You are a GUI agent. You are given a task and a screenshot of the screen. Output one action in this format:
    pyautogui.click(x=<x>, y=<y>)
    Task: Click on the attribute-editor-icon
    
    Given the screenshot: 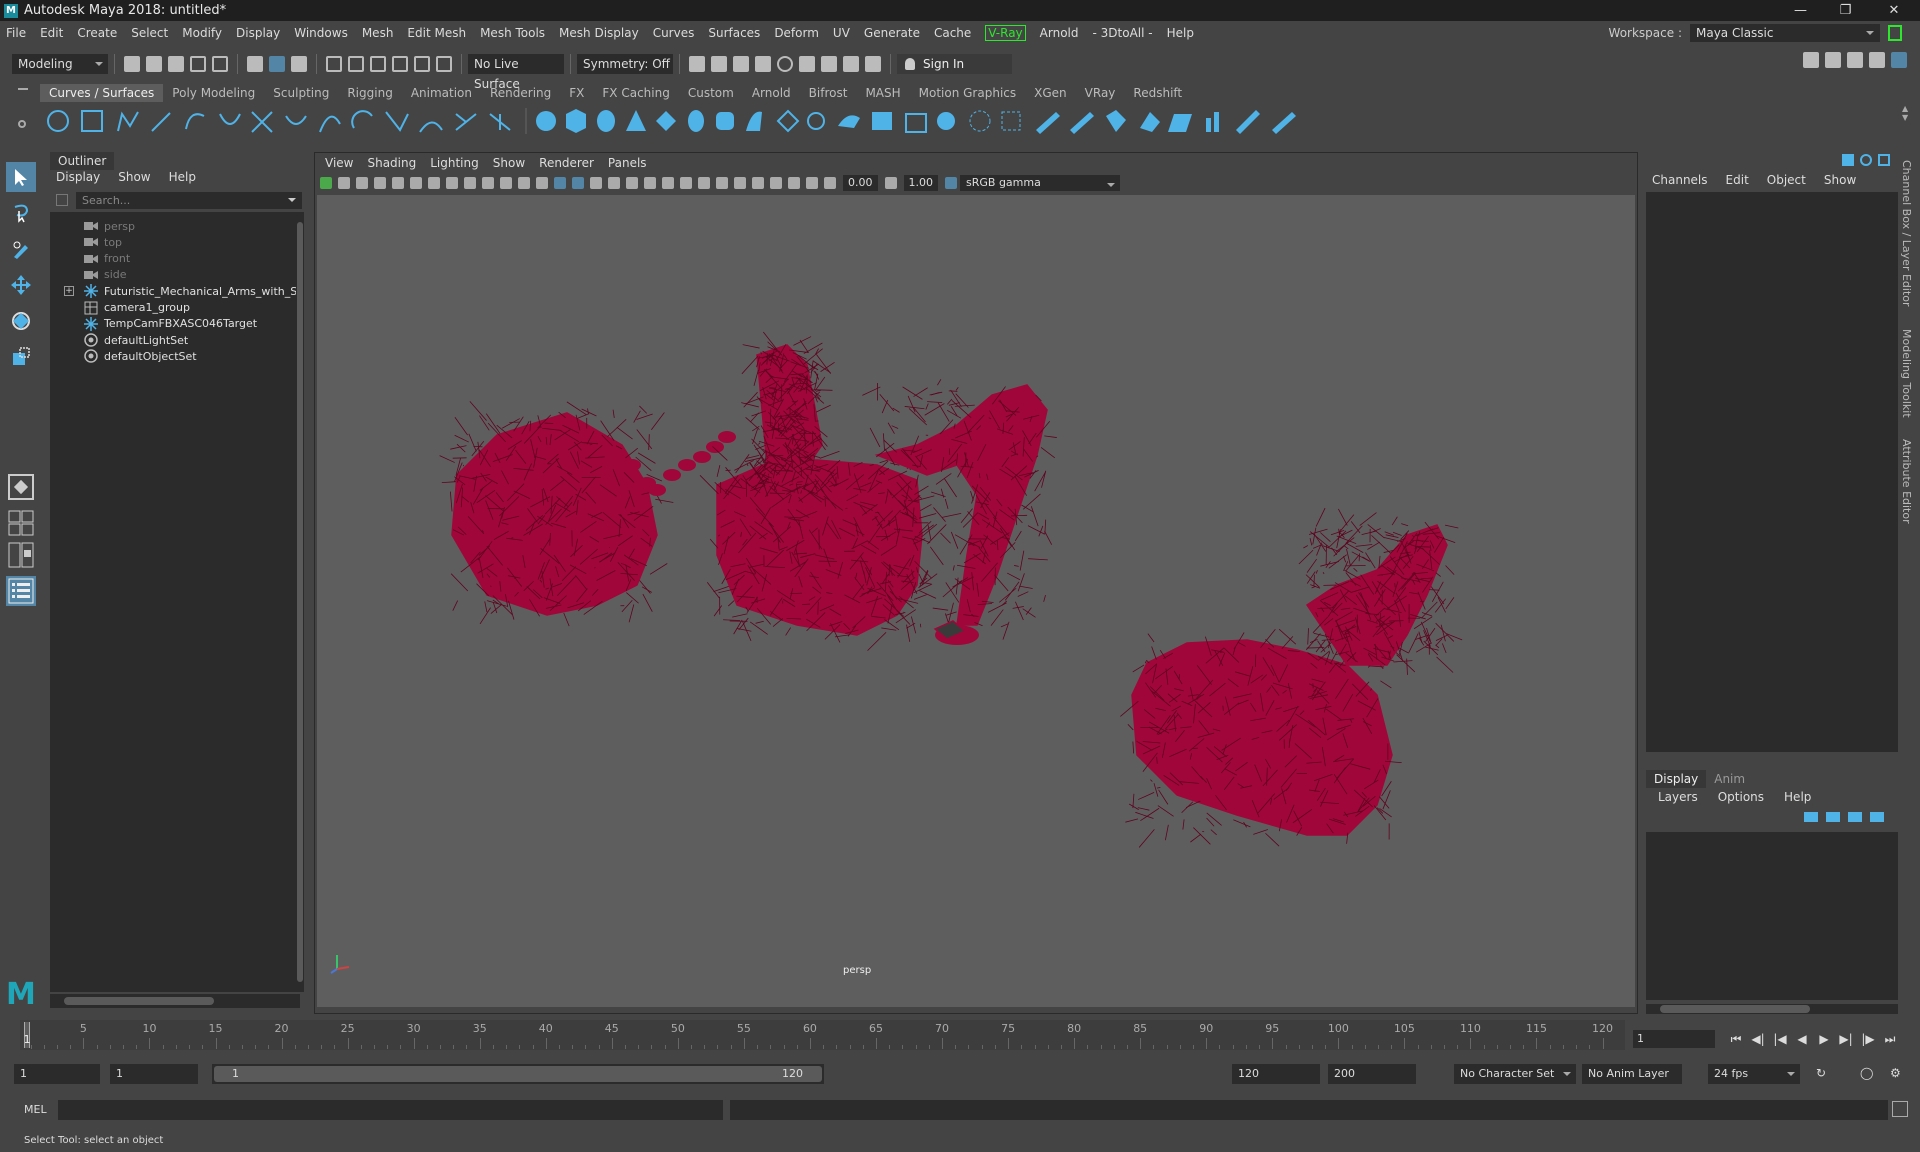 What is the action you would take?
    pyautogui.click(x=1855, y=60)
    